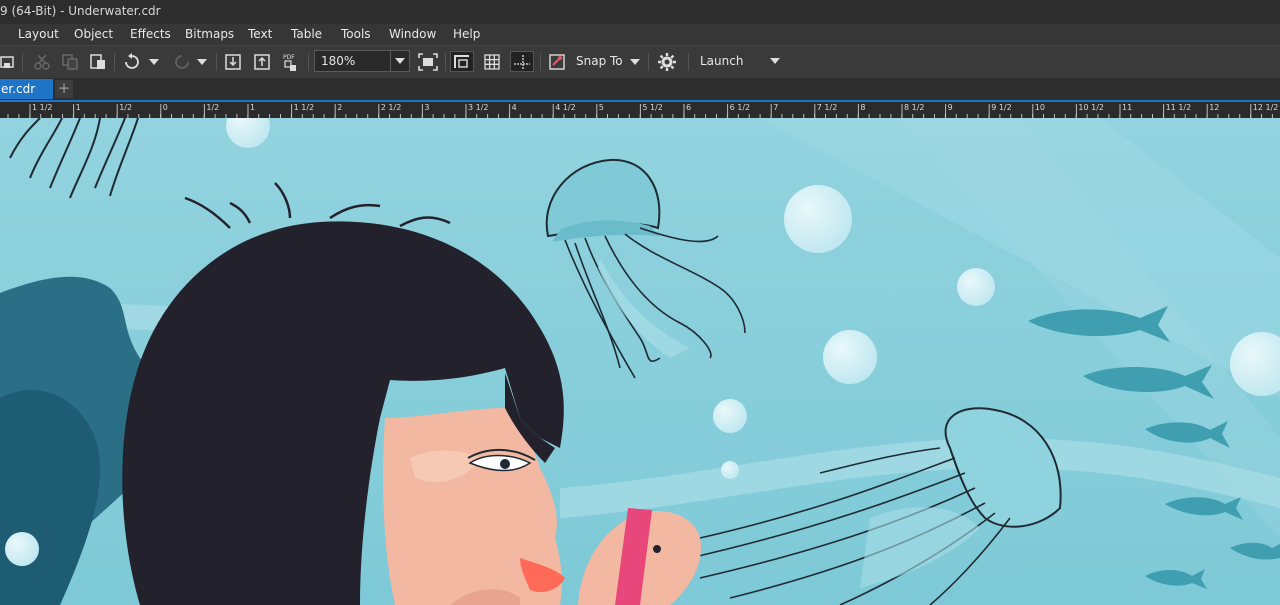 Image resolution: width=1280 pixels, height=605 pixels. Describe the element at coordinates (262, 61) in the screenshot. I see `export-icon` at that location.